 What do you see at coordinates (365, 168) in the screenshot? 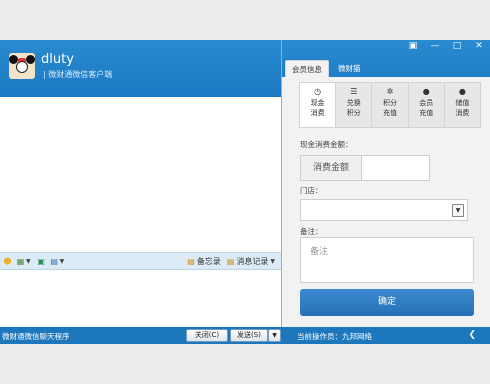
I see `amount-field: 消费金额` at bounding box center [365, 168].